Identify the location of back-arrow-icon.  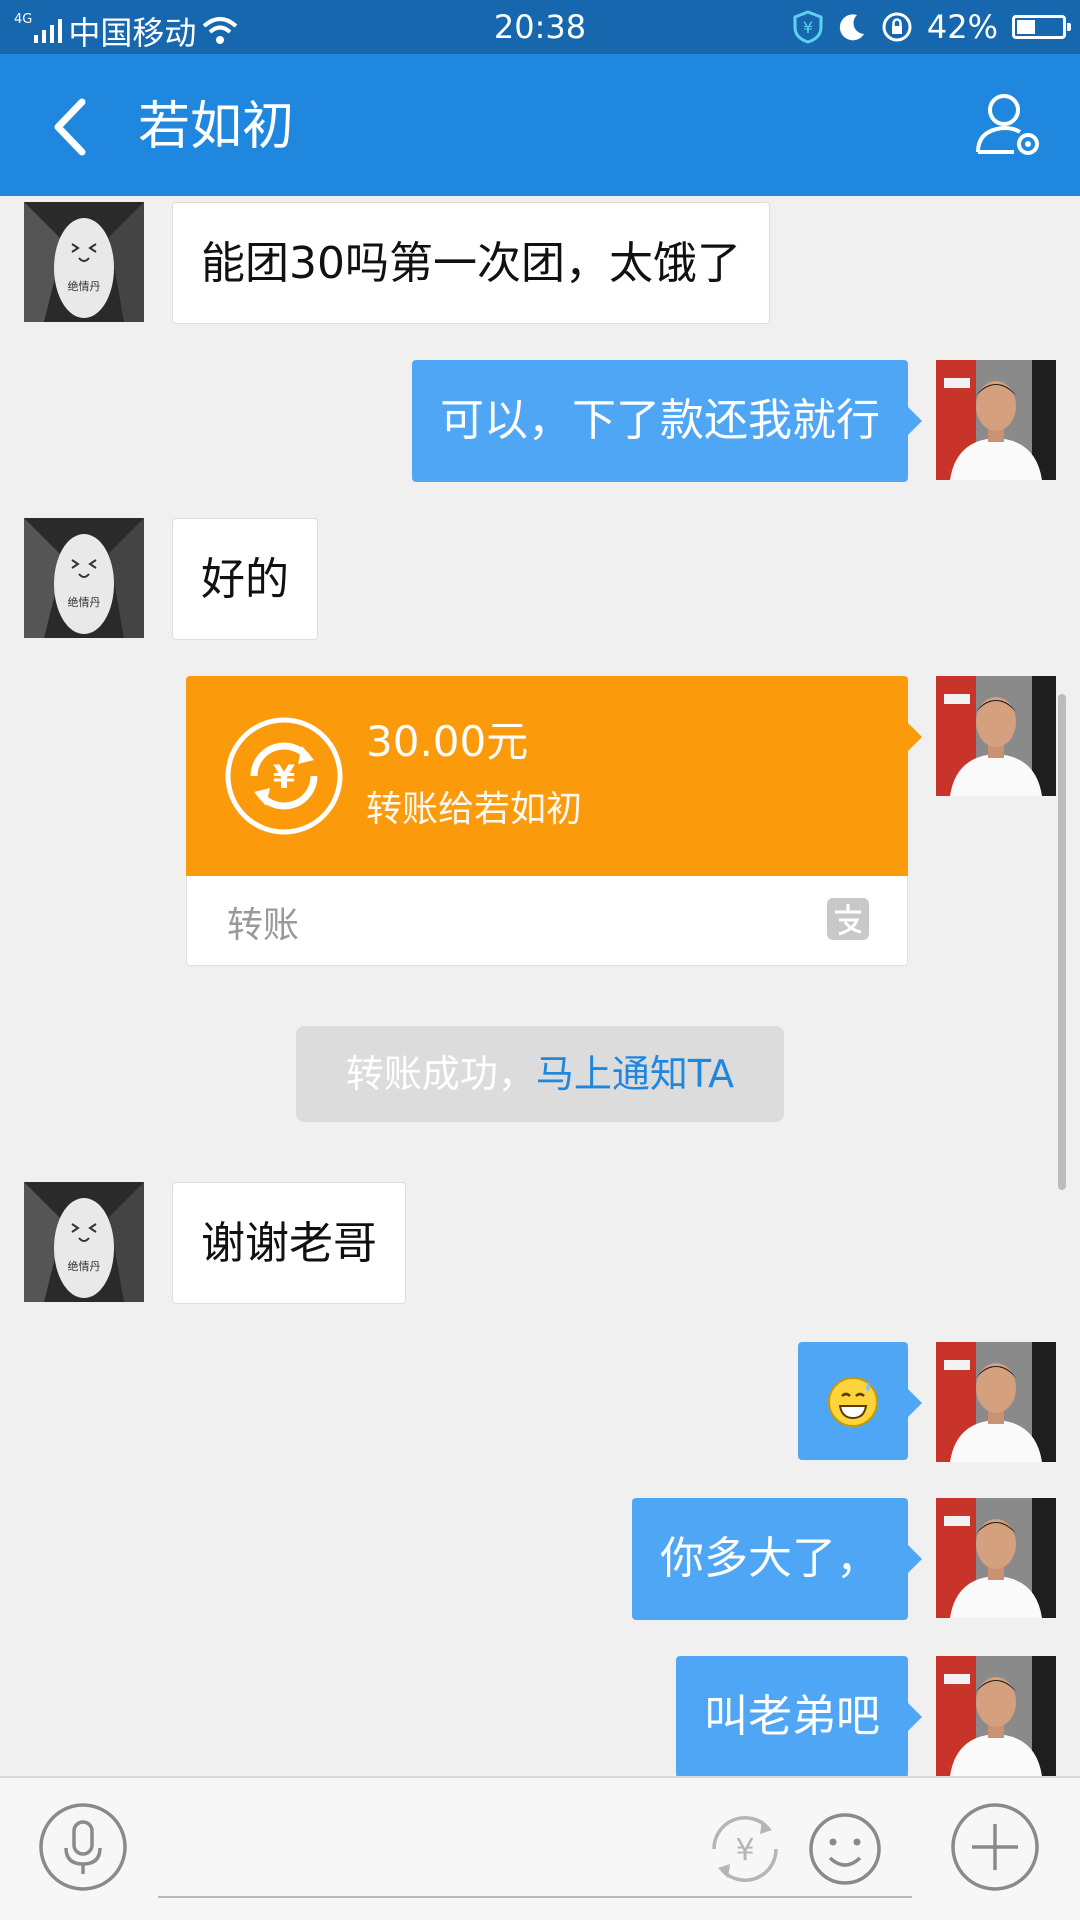
(70, 127).